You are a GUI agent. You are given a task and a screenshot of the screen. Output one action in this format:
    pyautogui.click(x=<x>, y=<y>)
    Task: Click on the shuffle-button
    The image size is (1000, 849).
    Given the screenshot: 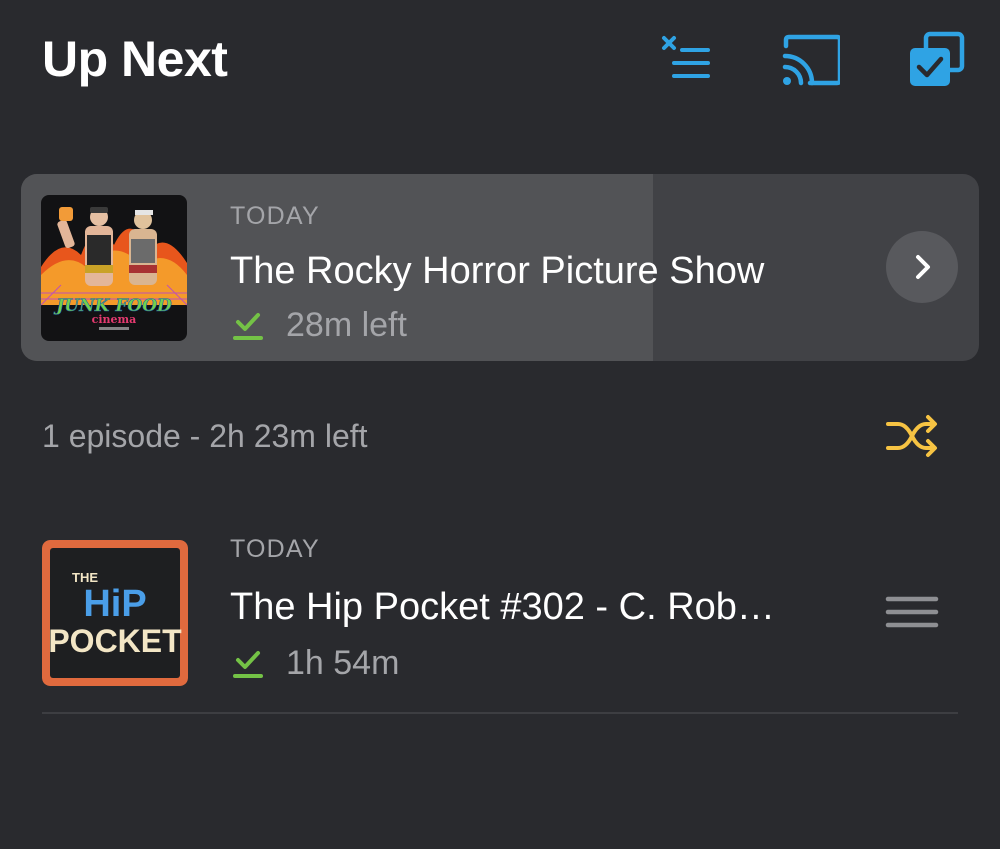 What is the action you would take?
    pyautogui.click(x=912, y=436)
    